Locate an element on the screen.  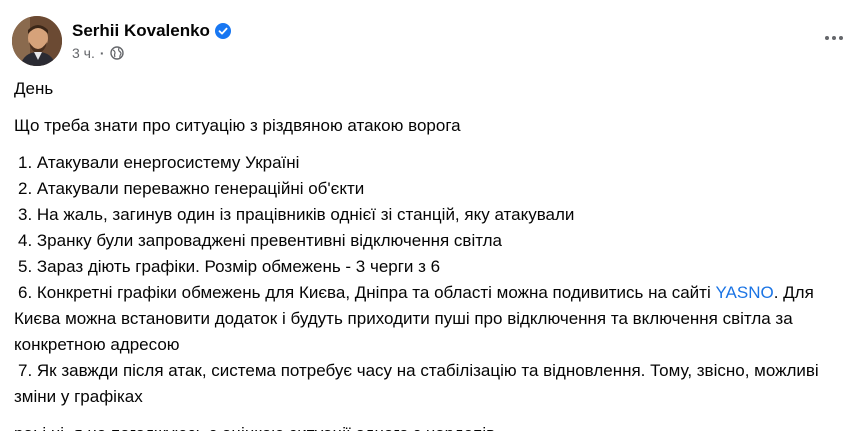
post-subline: 3 ч. · is located at coordinates (151, 53).